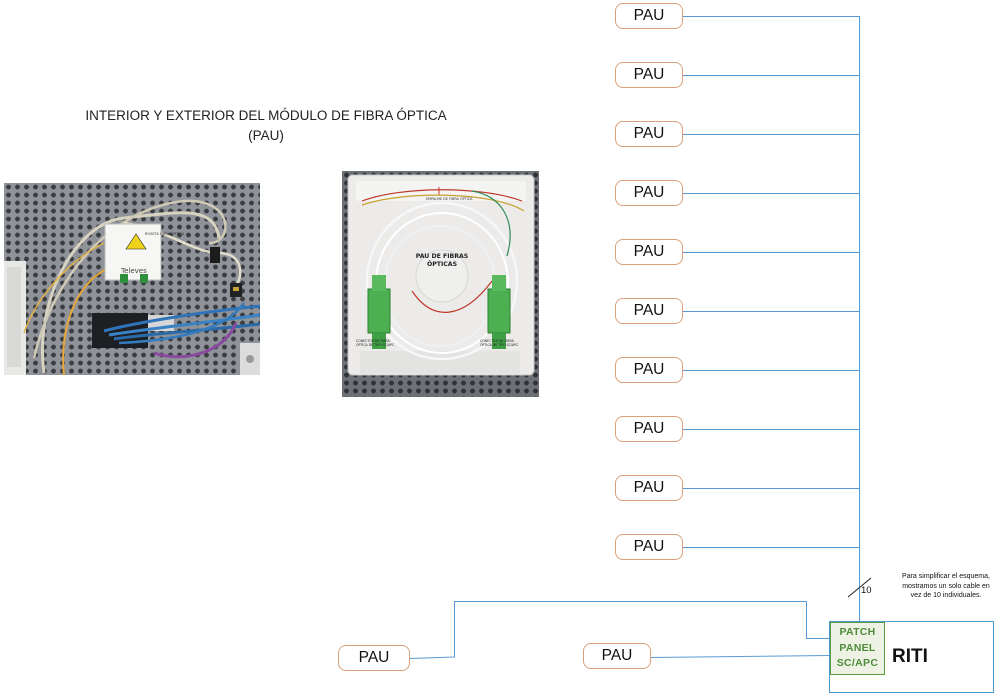 This screenshot has width=1002, height=696. Describe the element at coordinates (165, 233) in the screenshot. I see `rosette-label: ROSETA FIBRA ÓPTICA` at that location.